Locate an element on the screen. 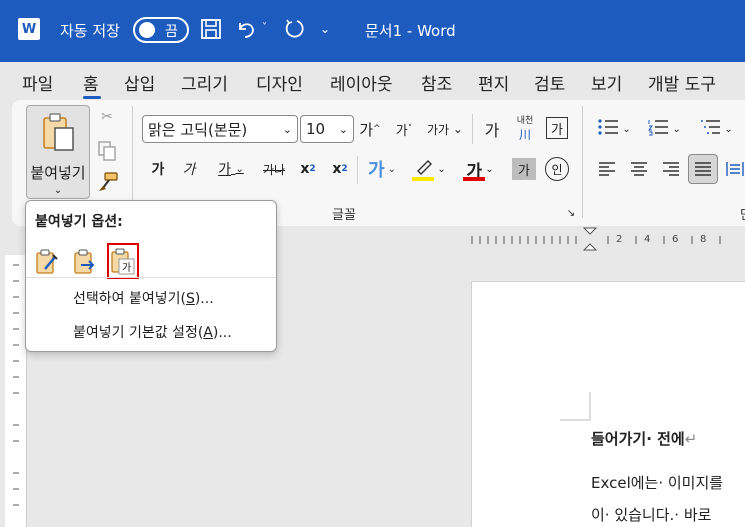 Image resolution: width=745 pixels, height=527 pixels. vertical-ruler-track is located at coordinates (16, 391).